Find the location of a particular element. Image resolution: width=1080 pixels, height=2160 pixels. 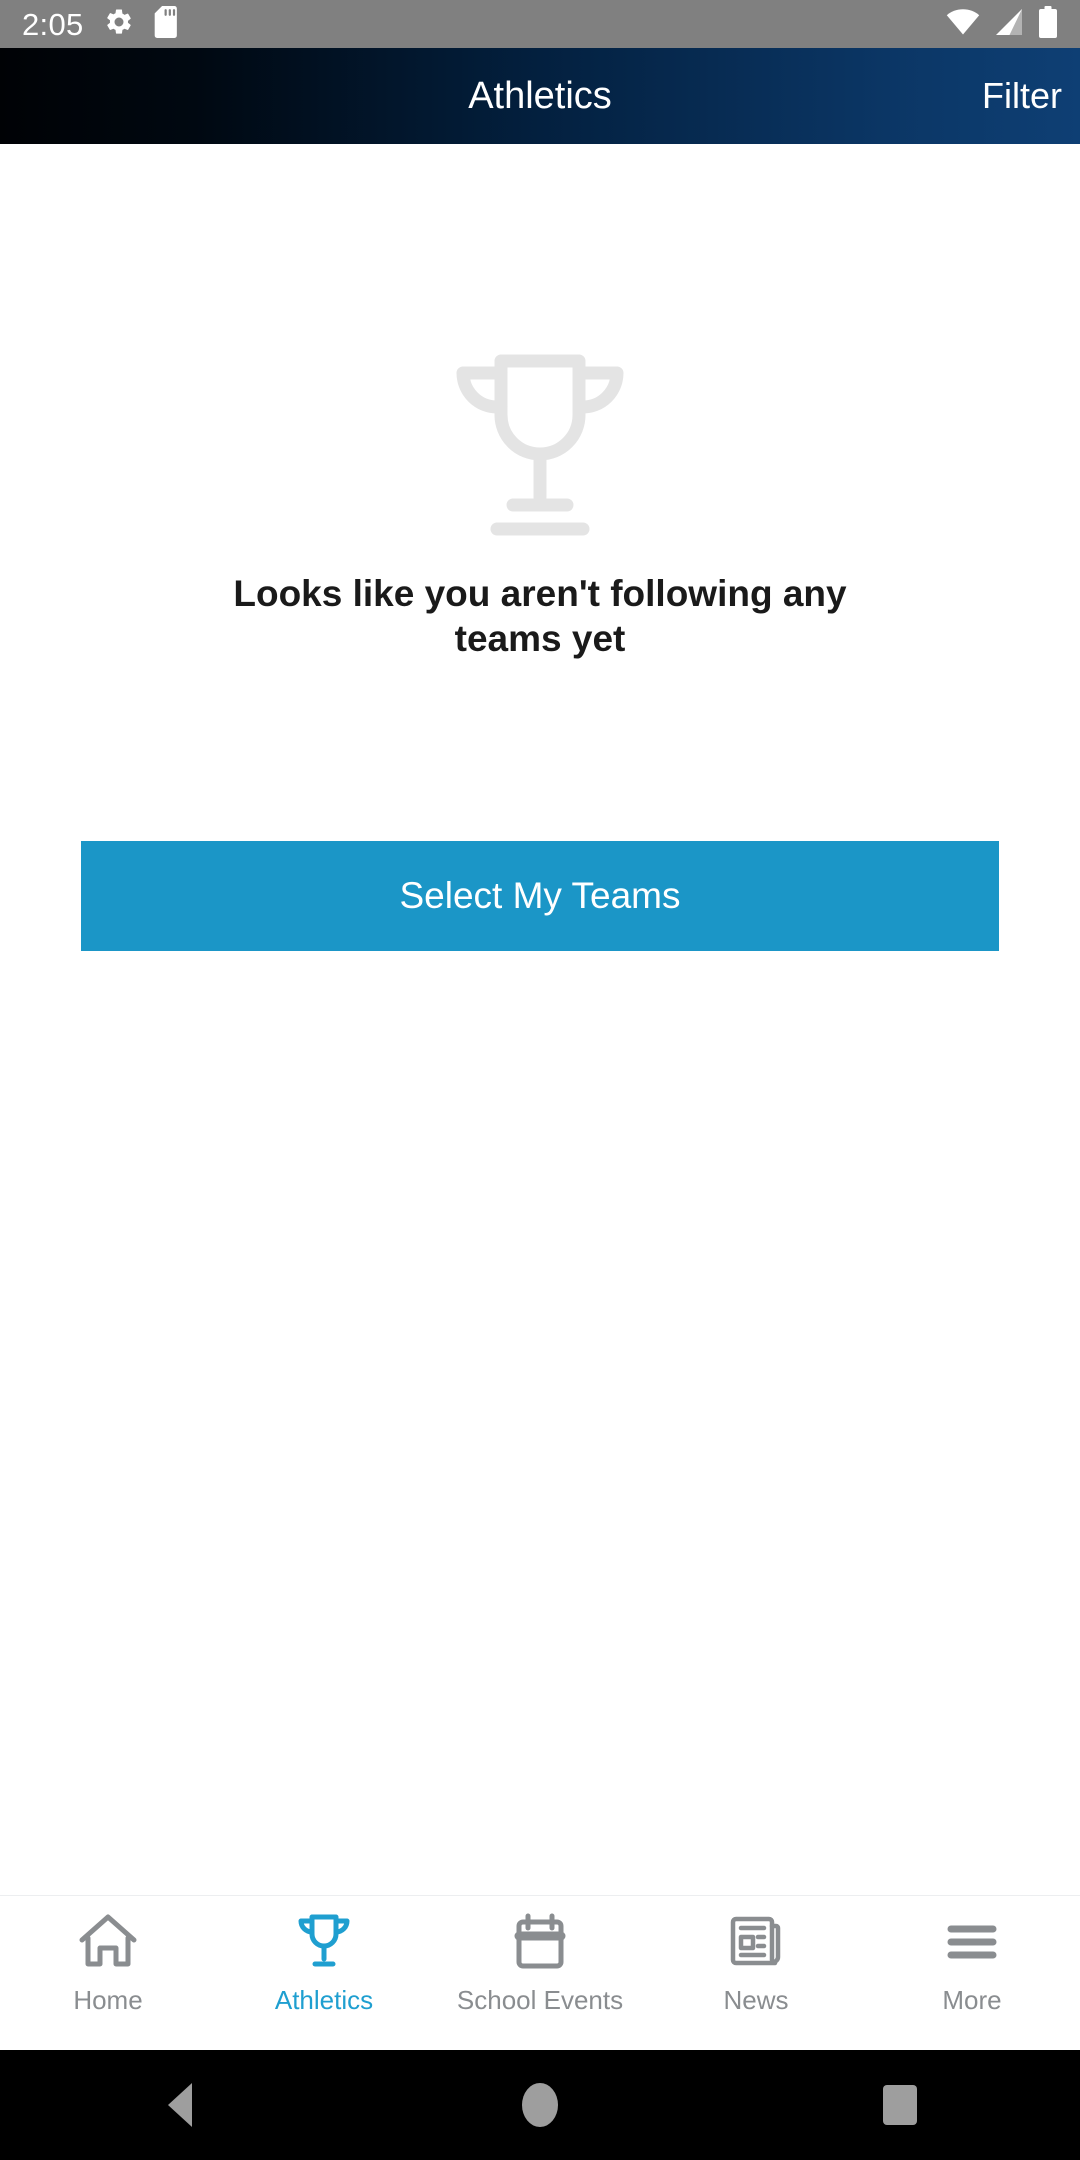

nav-item-athletics: Athletics is located at coordinates (324, 1973).